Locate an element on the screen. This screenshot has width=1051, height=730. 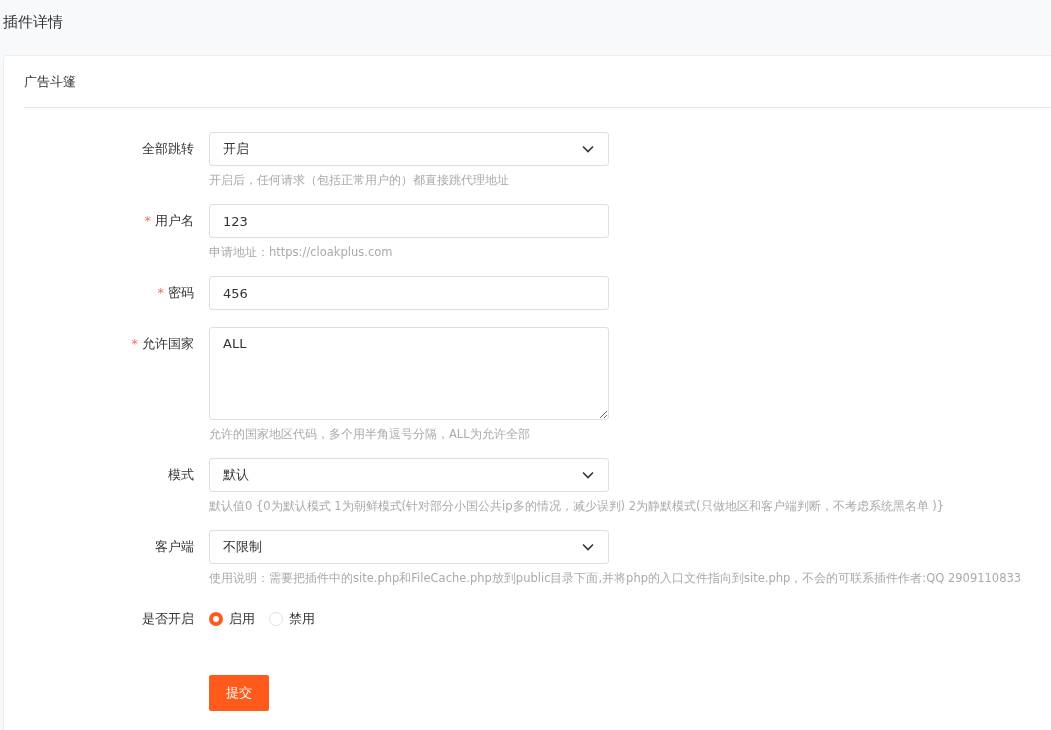
field-label: 模式 is located at coordinates (181, 474).